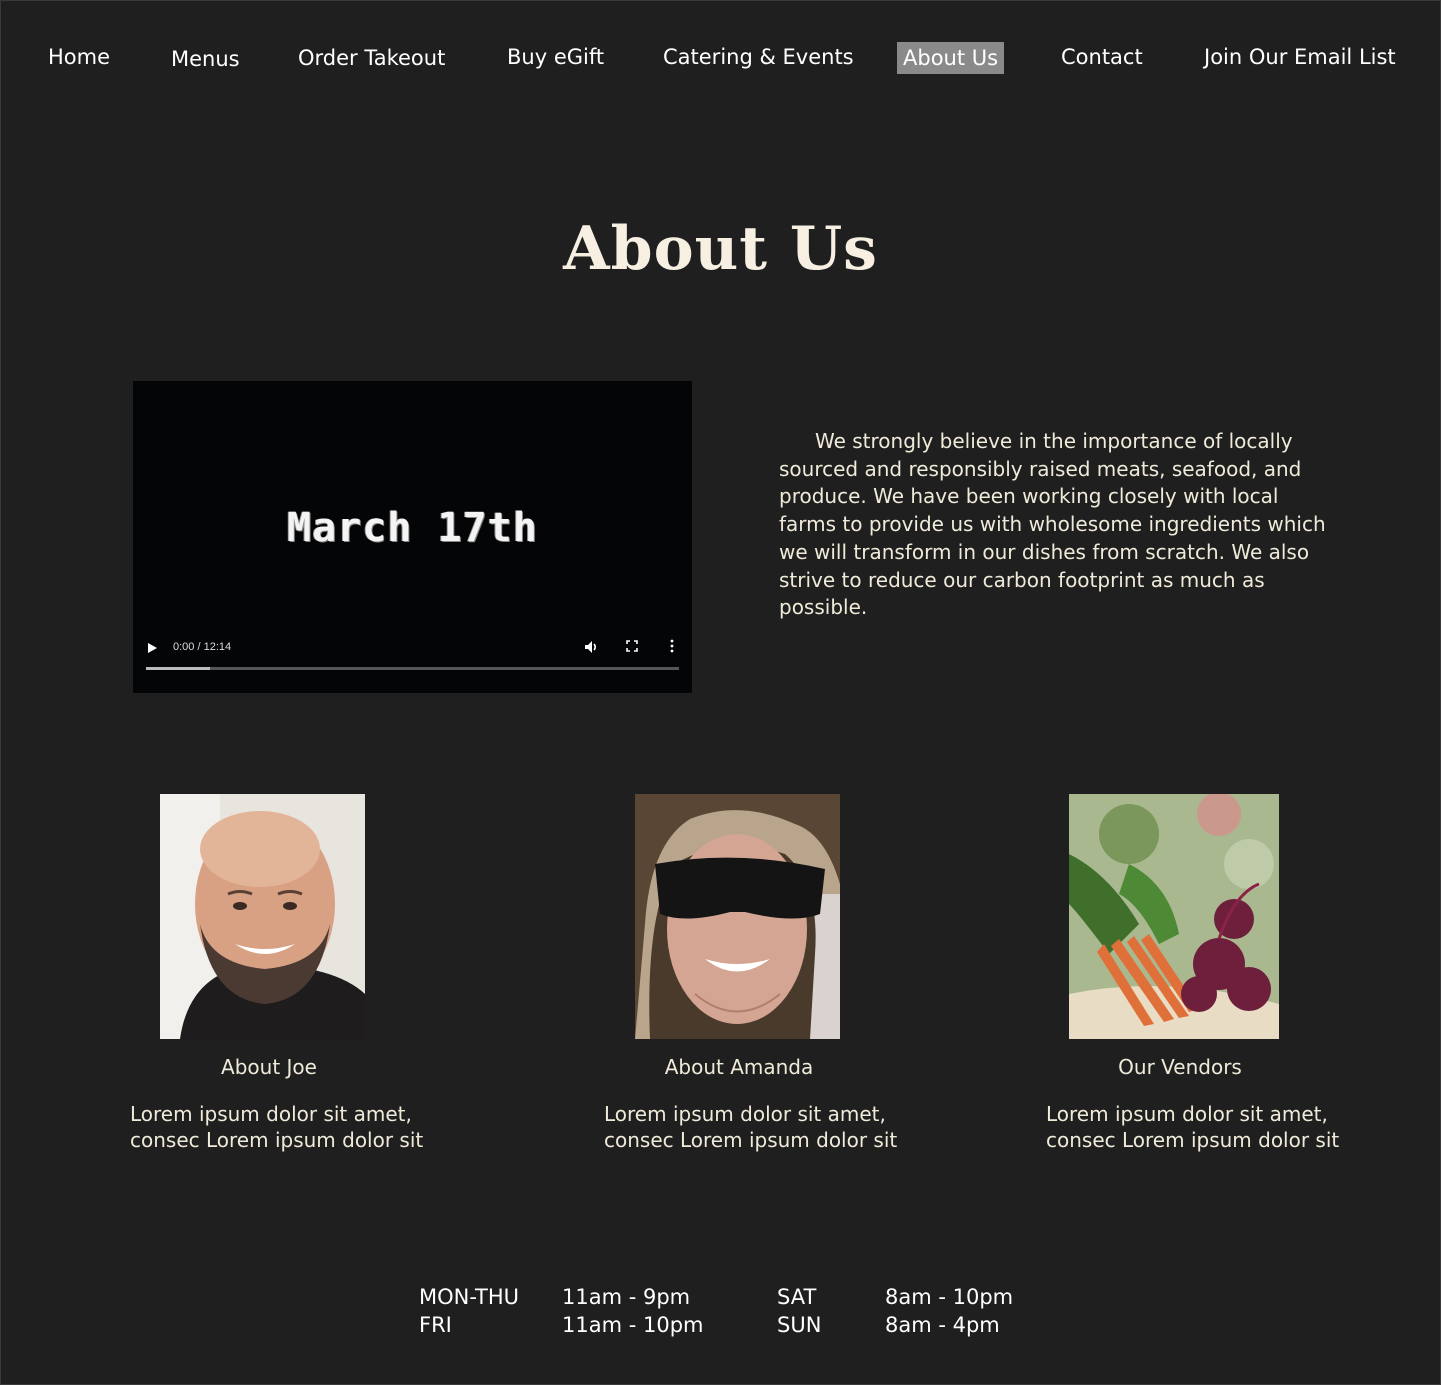 This screenshot has height=1385, width=1441. I want to click on hours-value-sat: 8am - 10pm, so click(949, 1297).